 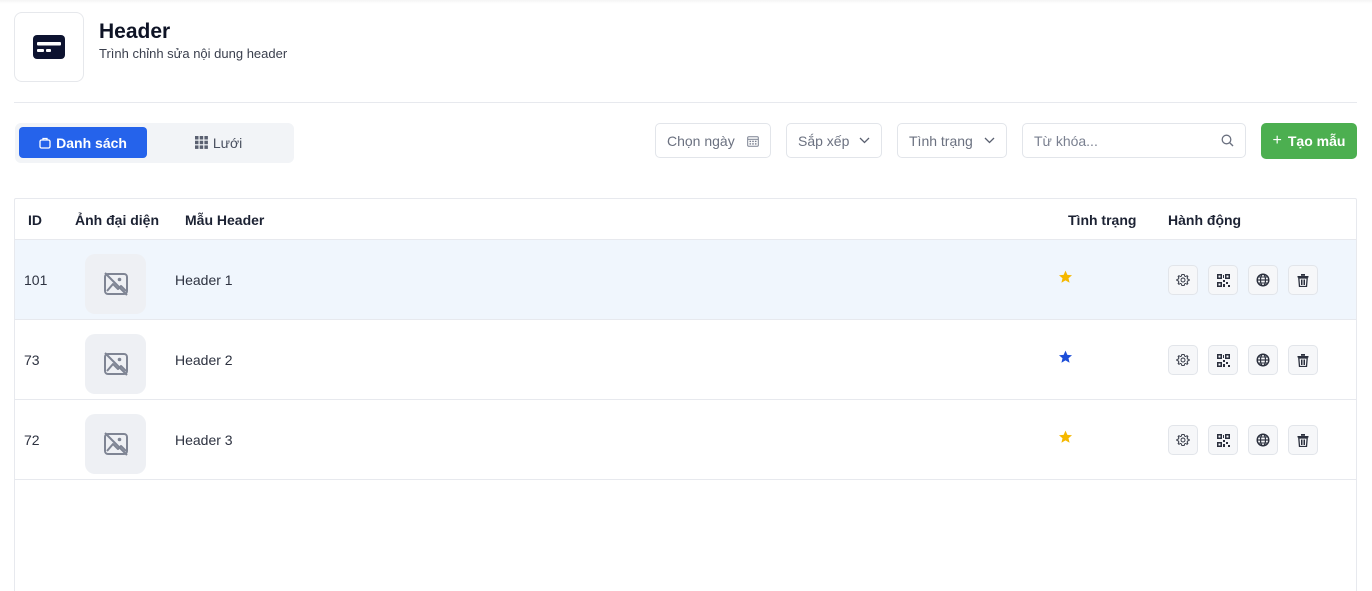 I want to click on date-picker: Chọn ngày, so click(x=713, y=140).